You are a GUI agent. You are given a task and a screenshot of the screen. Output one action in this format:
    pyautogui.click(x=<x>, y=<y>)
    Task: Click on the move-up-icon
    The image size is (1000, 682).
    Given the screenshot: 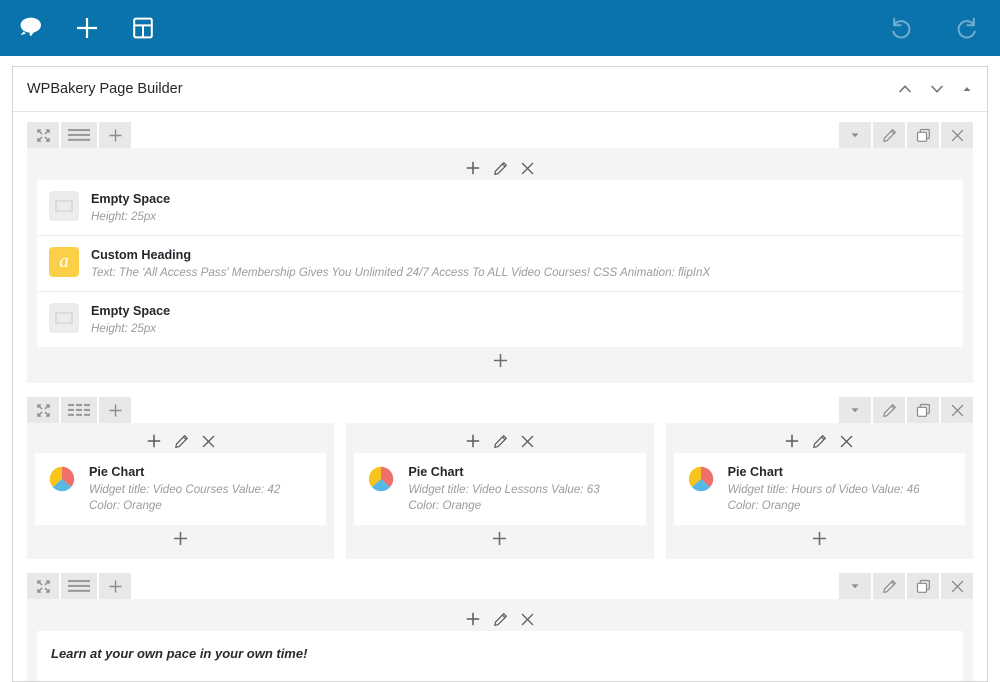 What is the action you would take?
    pyautogui.click(x=905, y=89)
    